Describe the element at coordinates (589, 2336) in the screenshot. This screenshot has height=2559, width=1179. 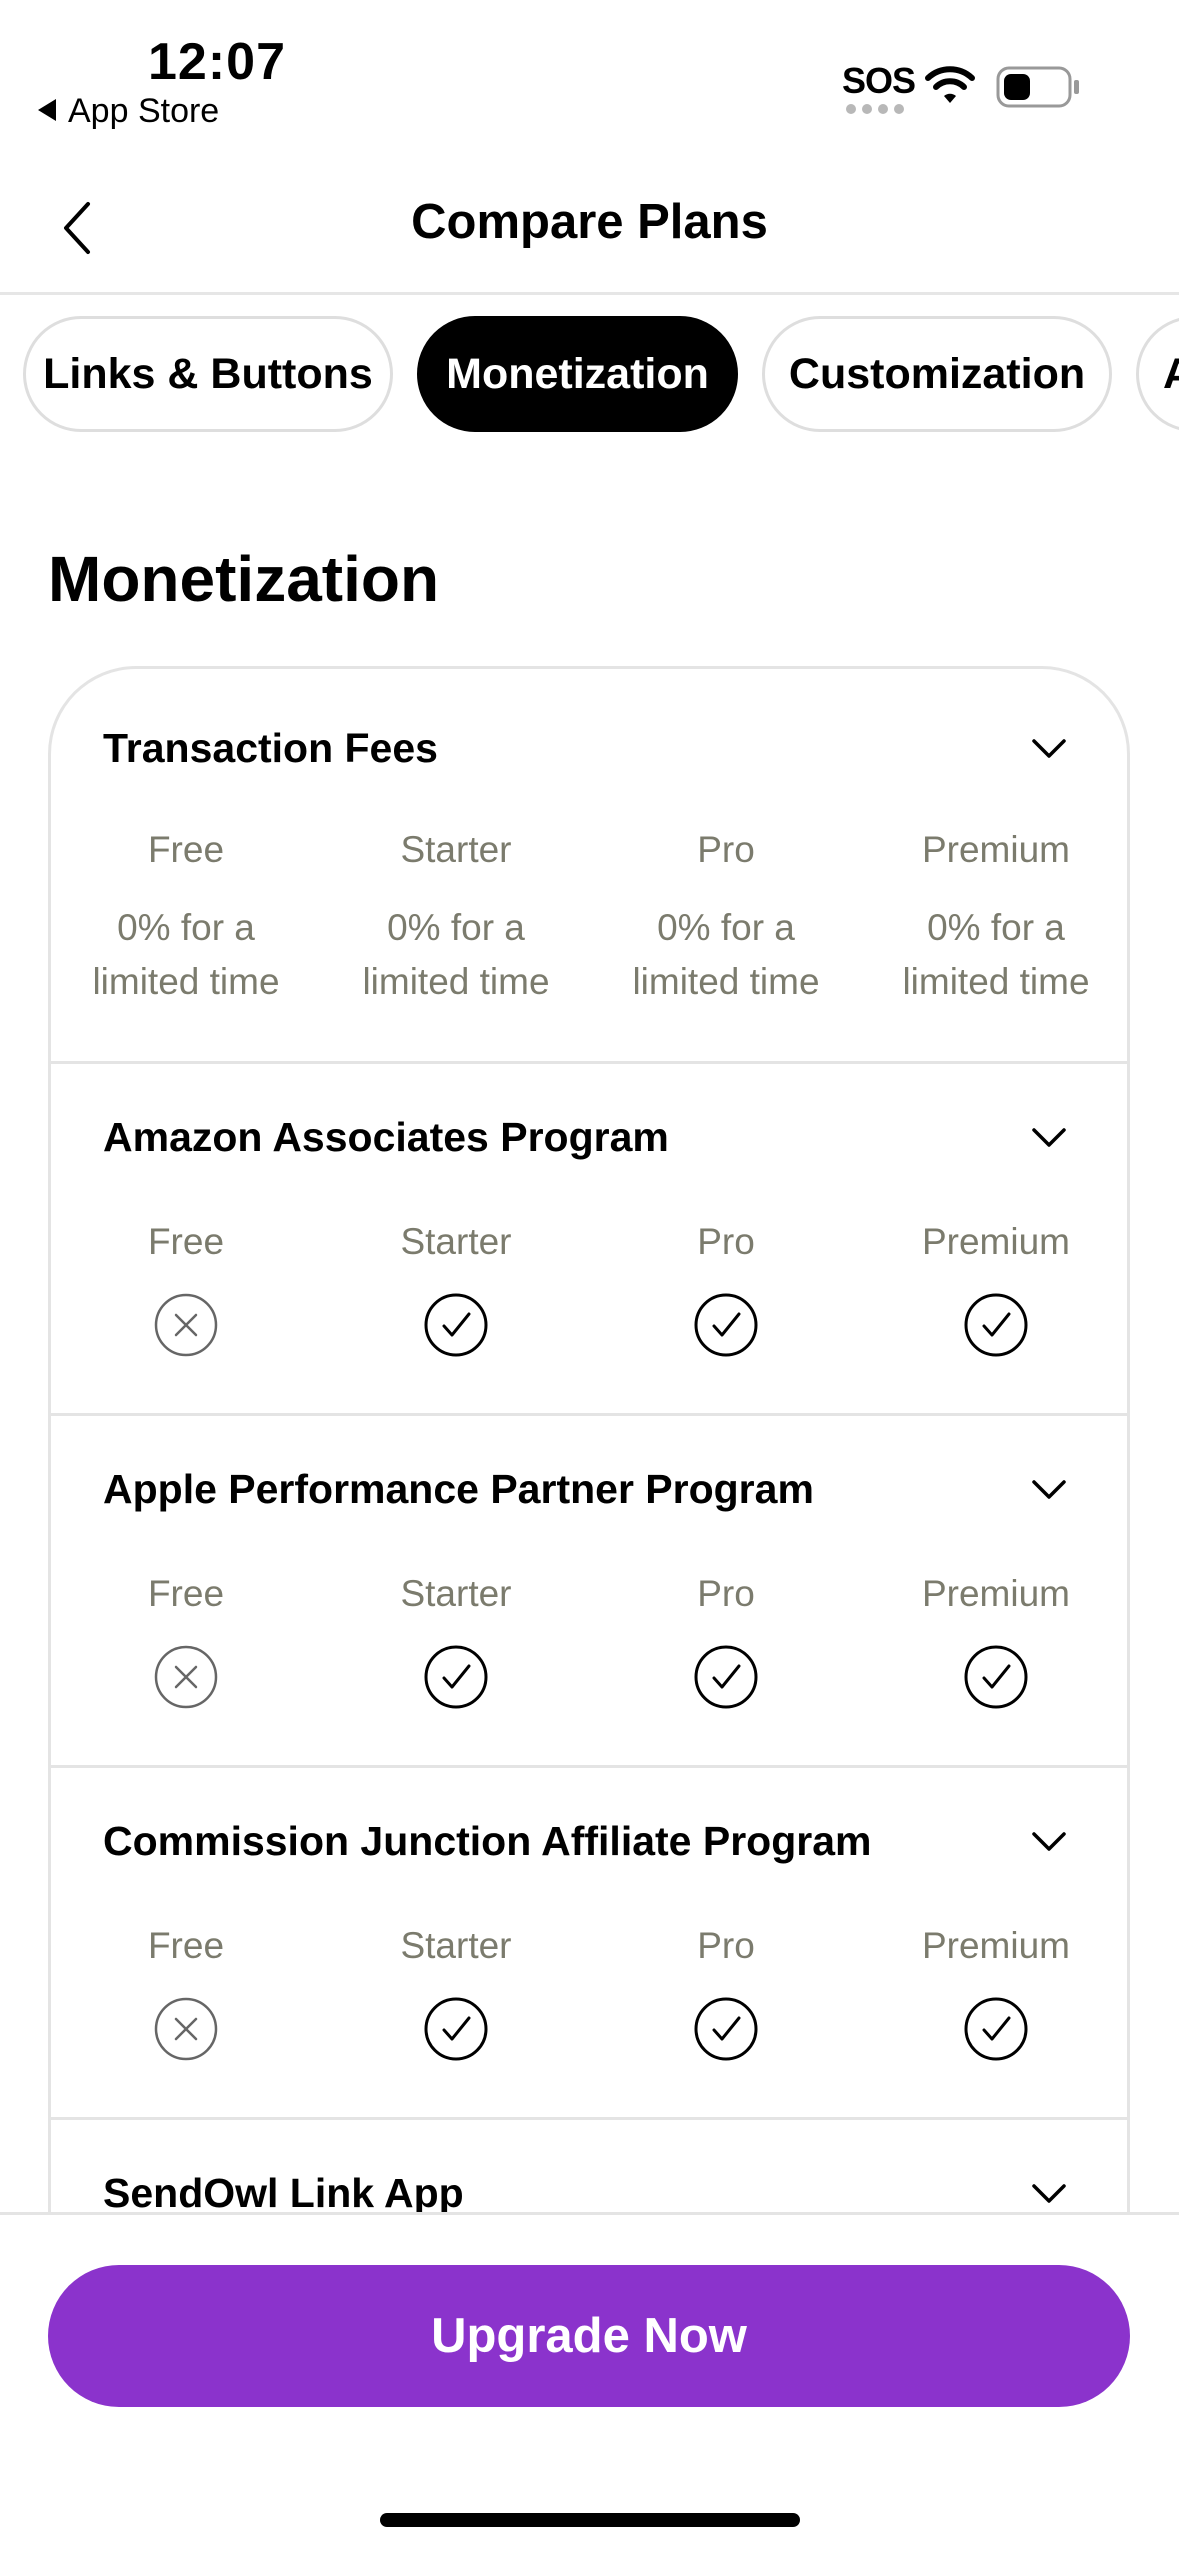
I see `upgrade-now-button: Upgrade Now` at that location.